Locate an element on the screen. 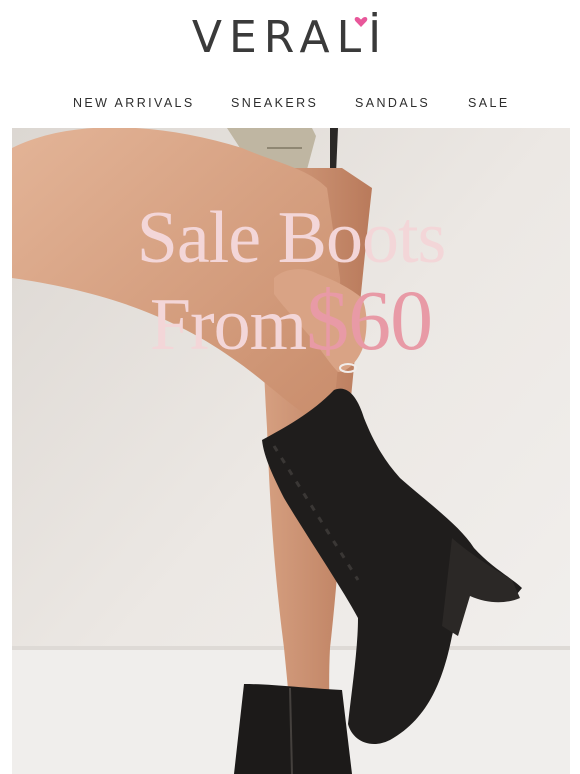  main-navigation: NEW ARRIVALS SNEAKERS SANDALS SALE is located at coordinates (290, 105).